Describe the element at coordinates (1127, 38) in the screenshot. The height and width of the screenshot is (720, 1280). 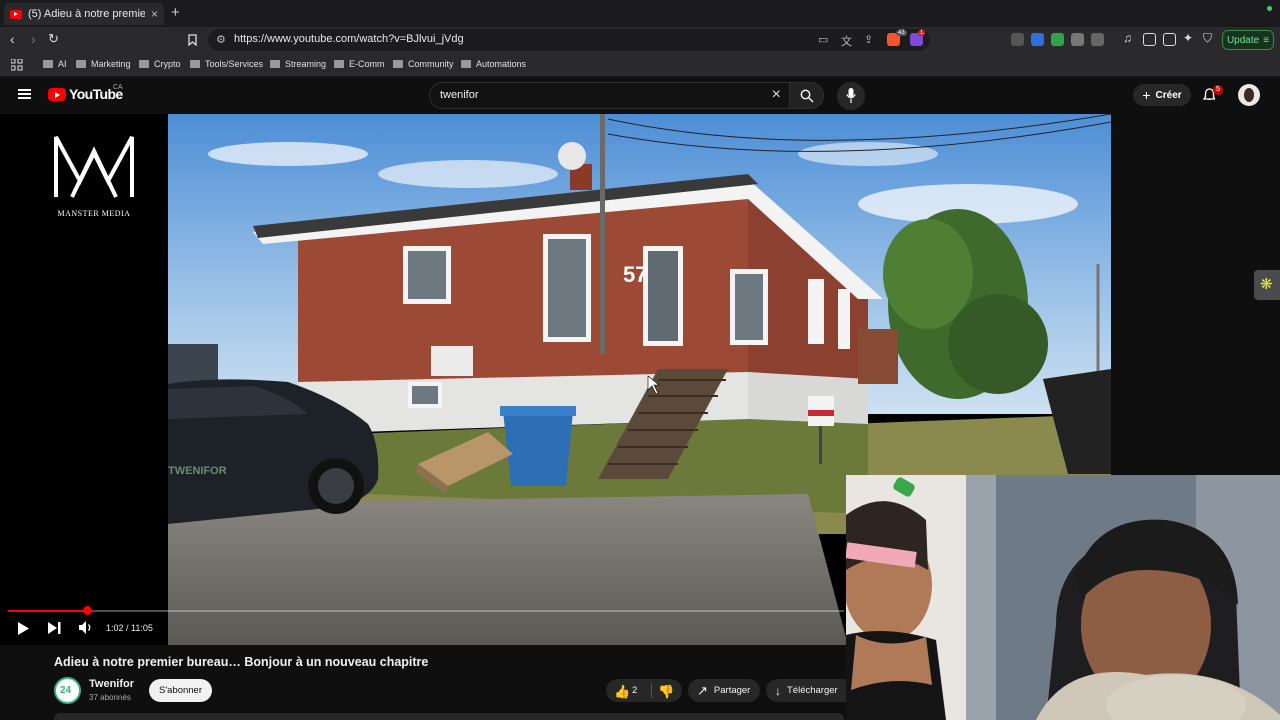
I see `media-icon: ♫` at that location.